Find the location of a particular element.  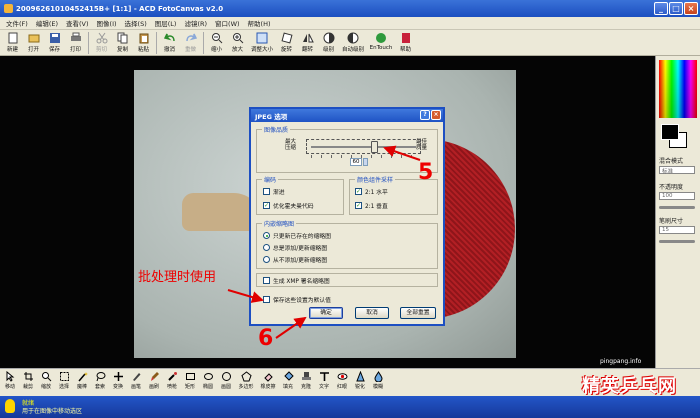

tool-brush: 画刷 is located at coordinates (154, 382).